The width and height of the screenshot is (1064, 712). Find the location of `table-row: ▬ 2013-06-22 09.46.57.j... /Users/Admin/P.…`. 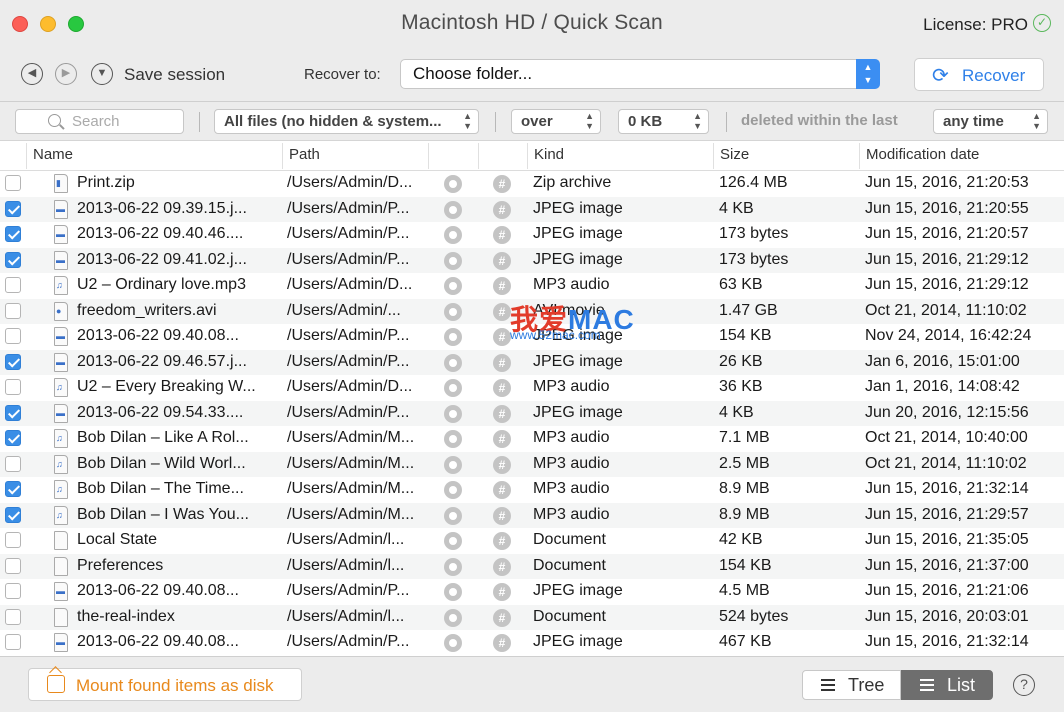

table-row: ▬ 2013-06-22 09.46.57.j... /Users/Admin/P.… is located at coordinates (532, 362).